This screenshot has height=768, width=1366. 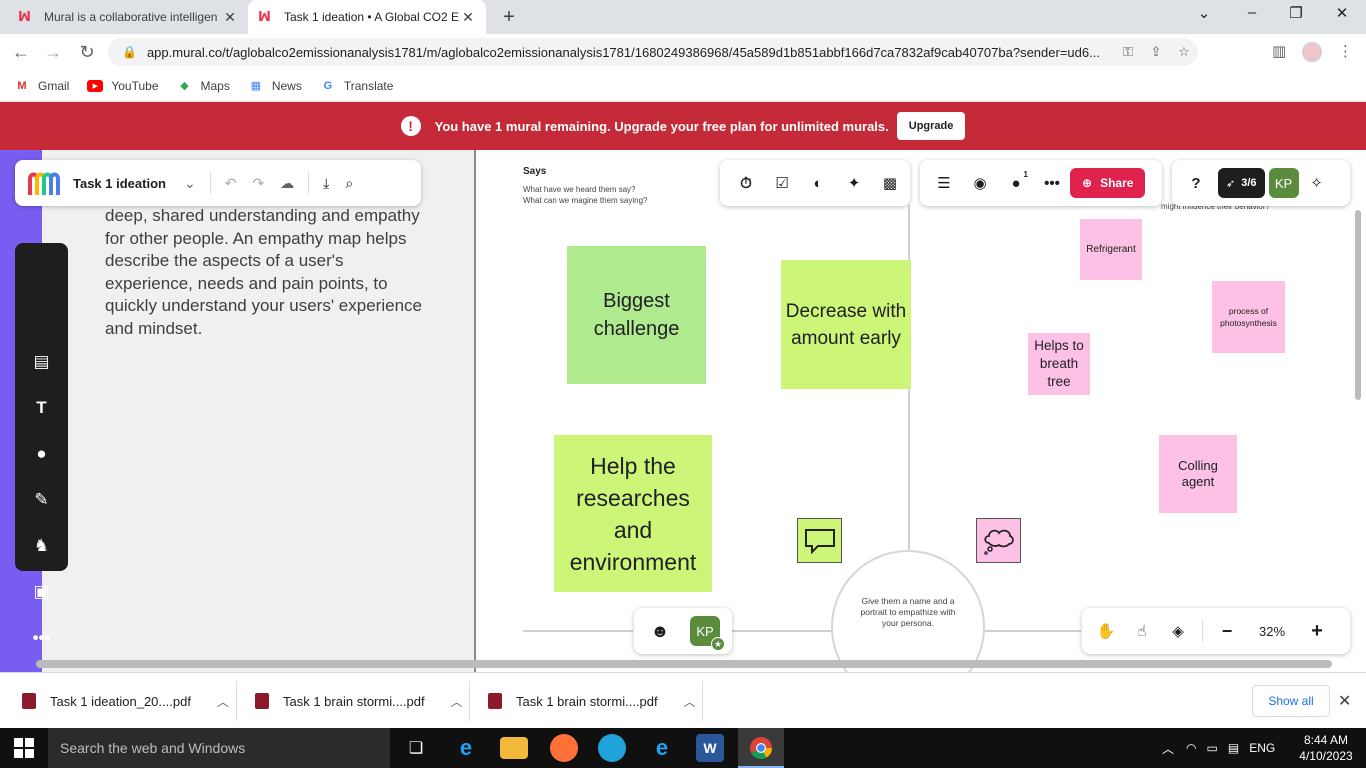 I want to click on self-avatar: KP ★, so click(x=707, y=633).